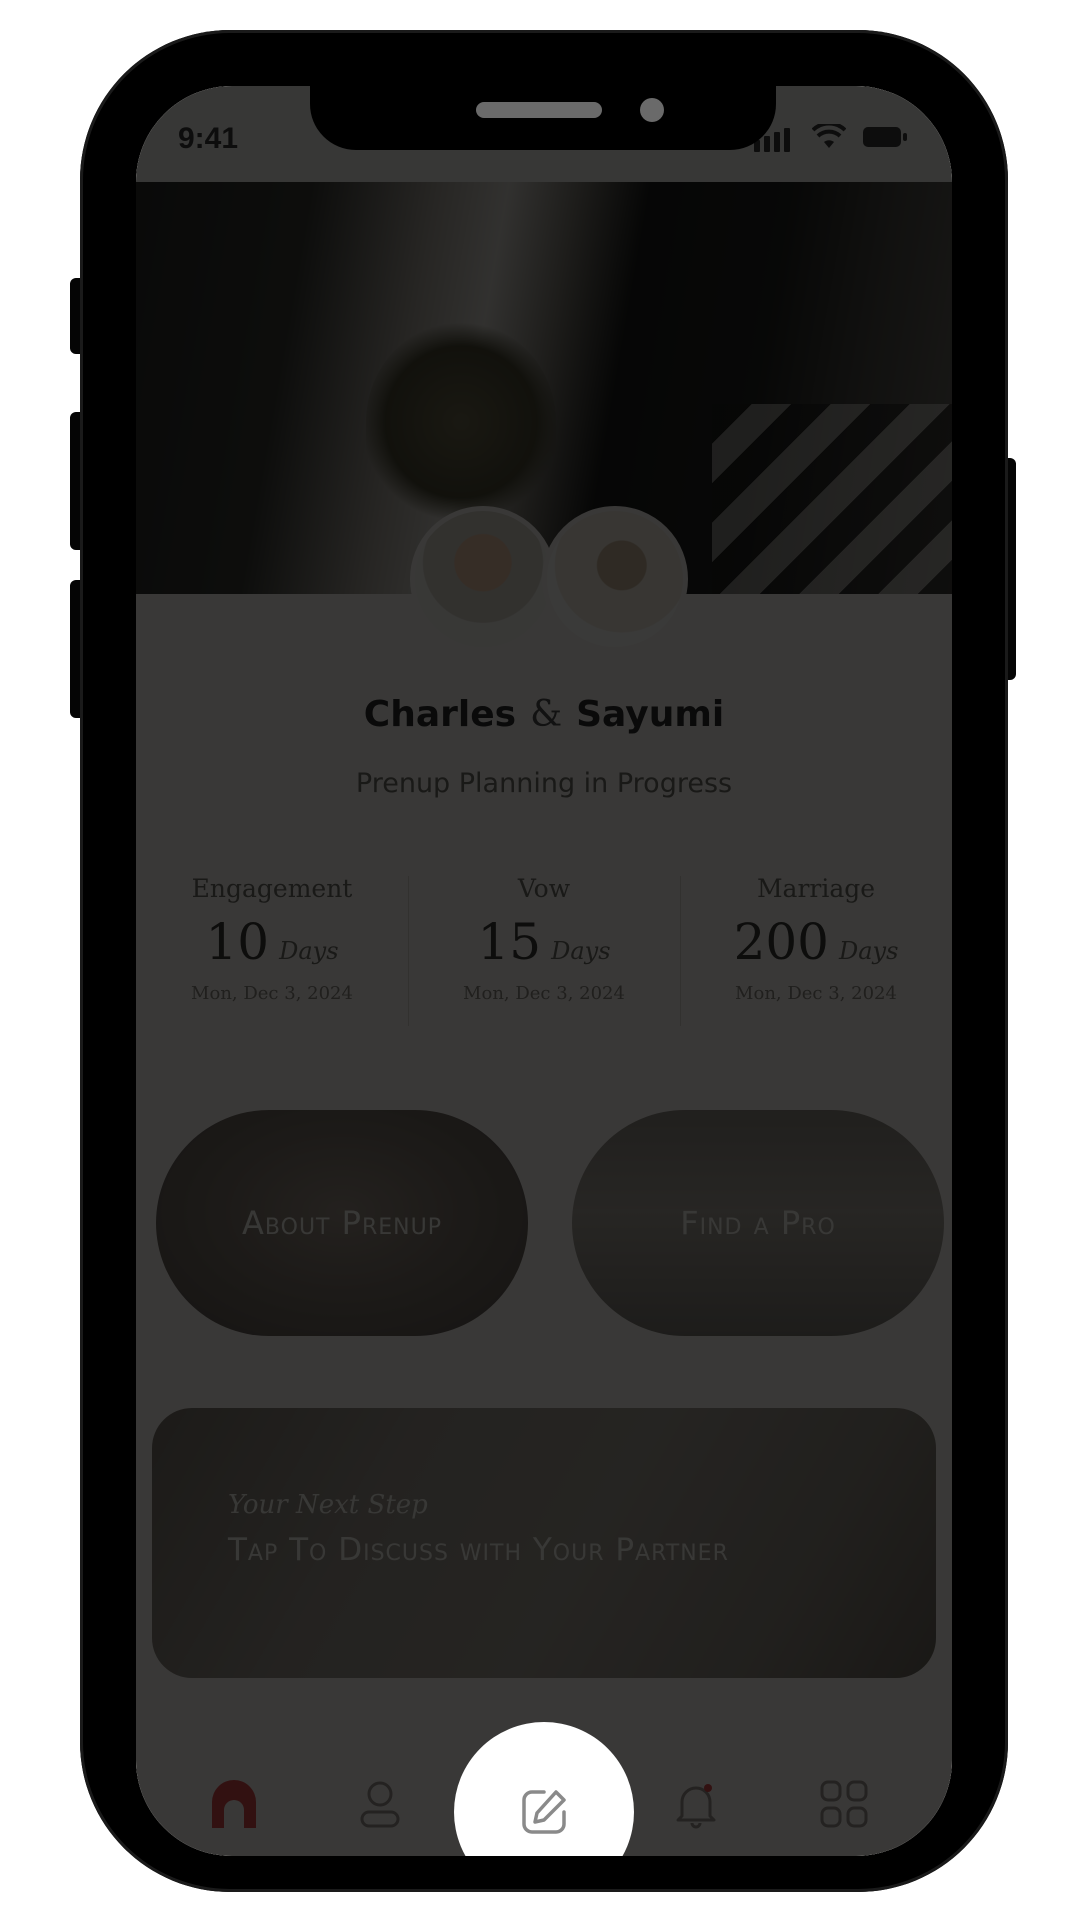 This screenshot has height=1920, width=1080. I want to click on about-prenup-label: About Prenup, so click(342, 1223).